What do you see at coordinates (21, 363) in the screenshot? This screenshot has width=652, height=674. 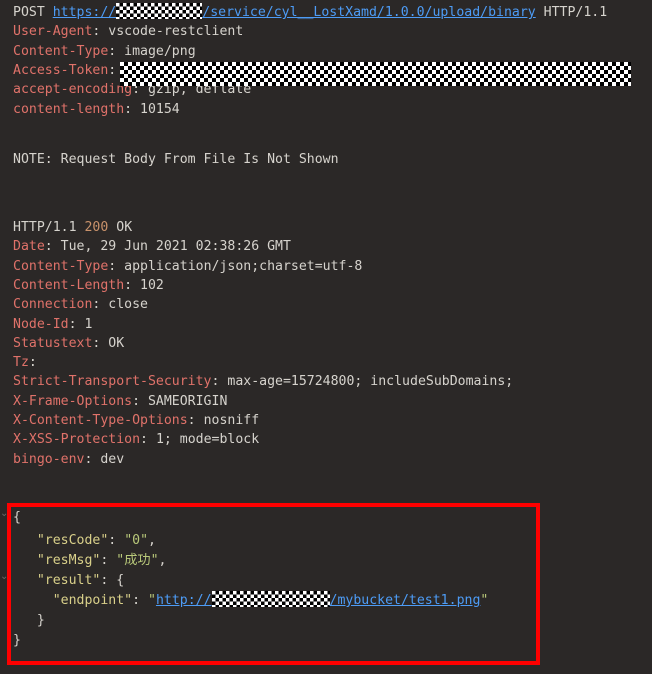 I see `header-name: Tz` at bounding box center [21, 363].